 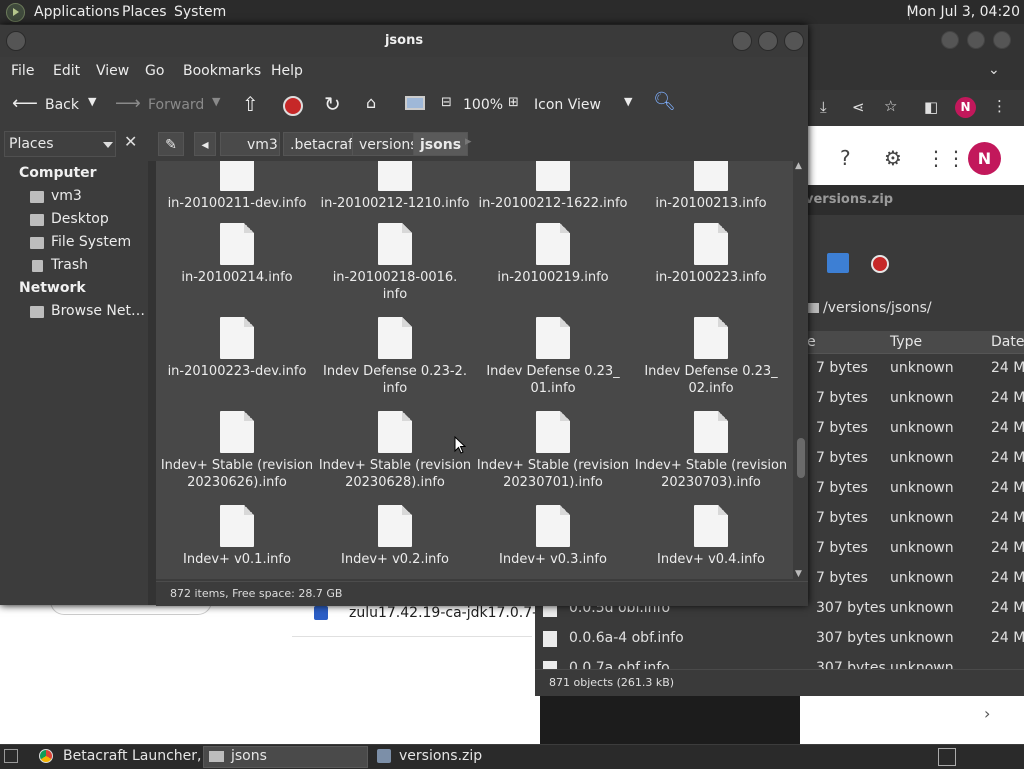 What do you see at coordinates (222, 71) in the screenshot?
I see `menu-bookmarks: Bookmarks` at bounding box center [222, 71].